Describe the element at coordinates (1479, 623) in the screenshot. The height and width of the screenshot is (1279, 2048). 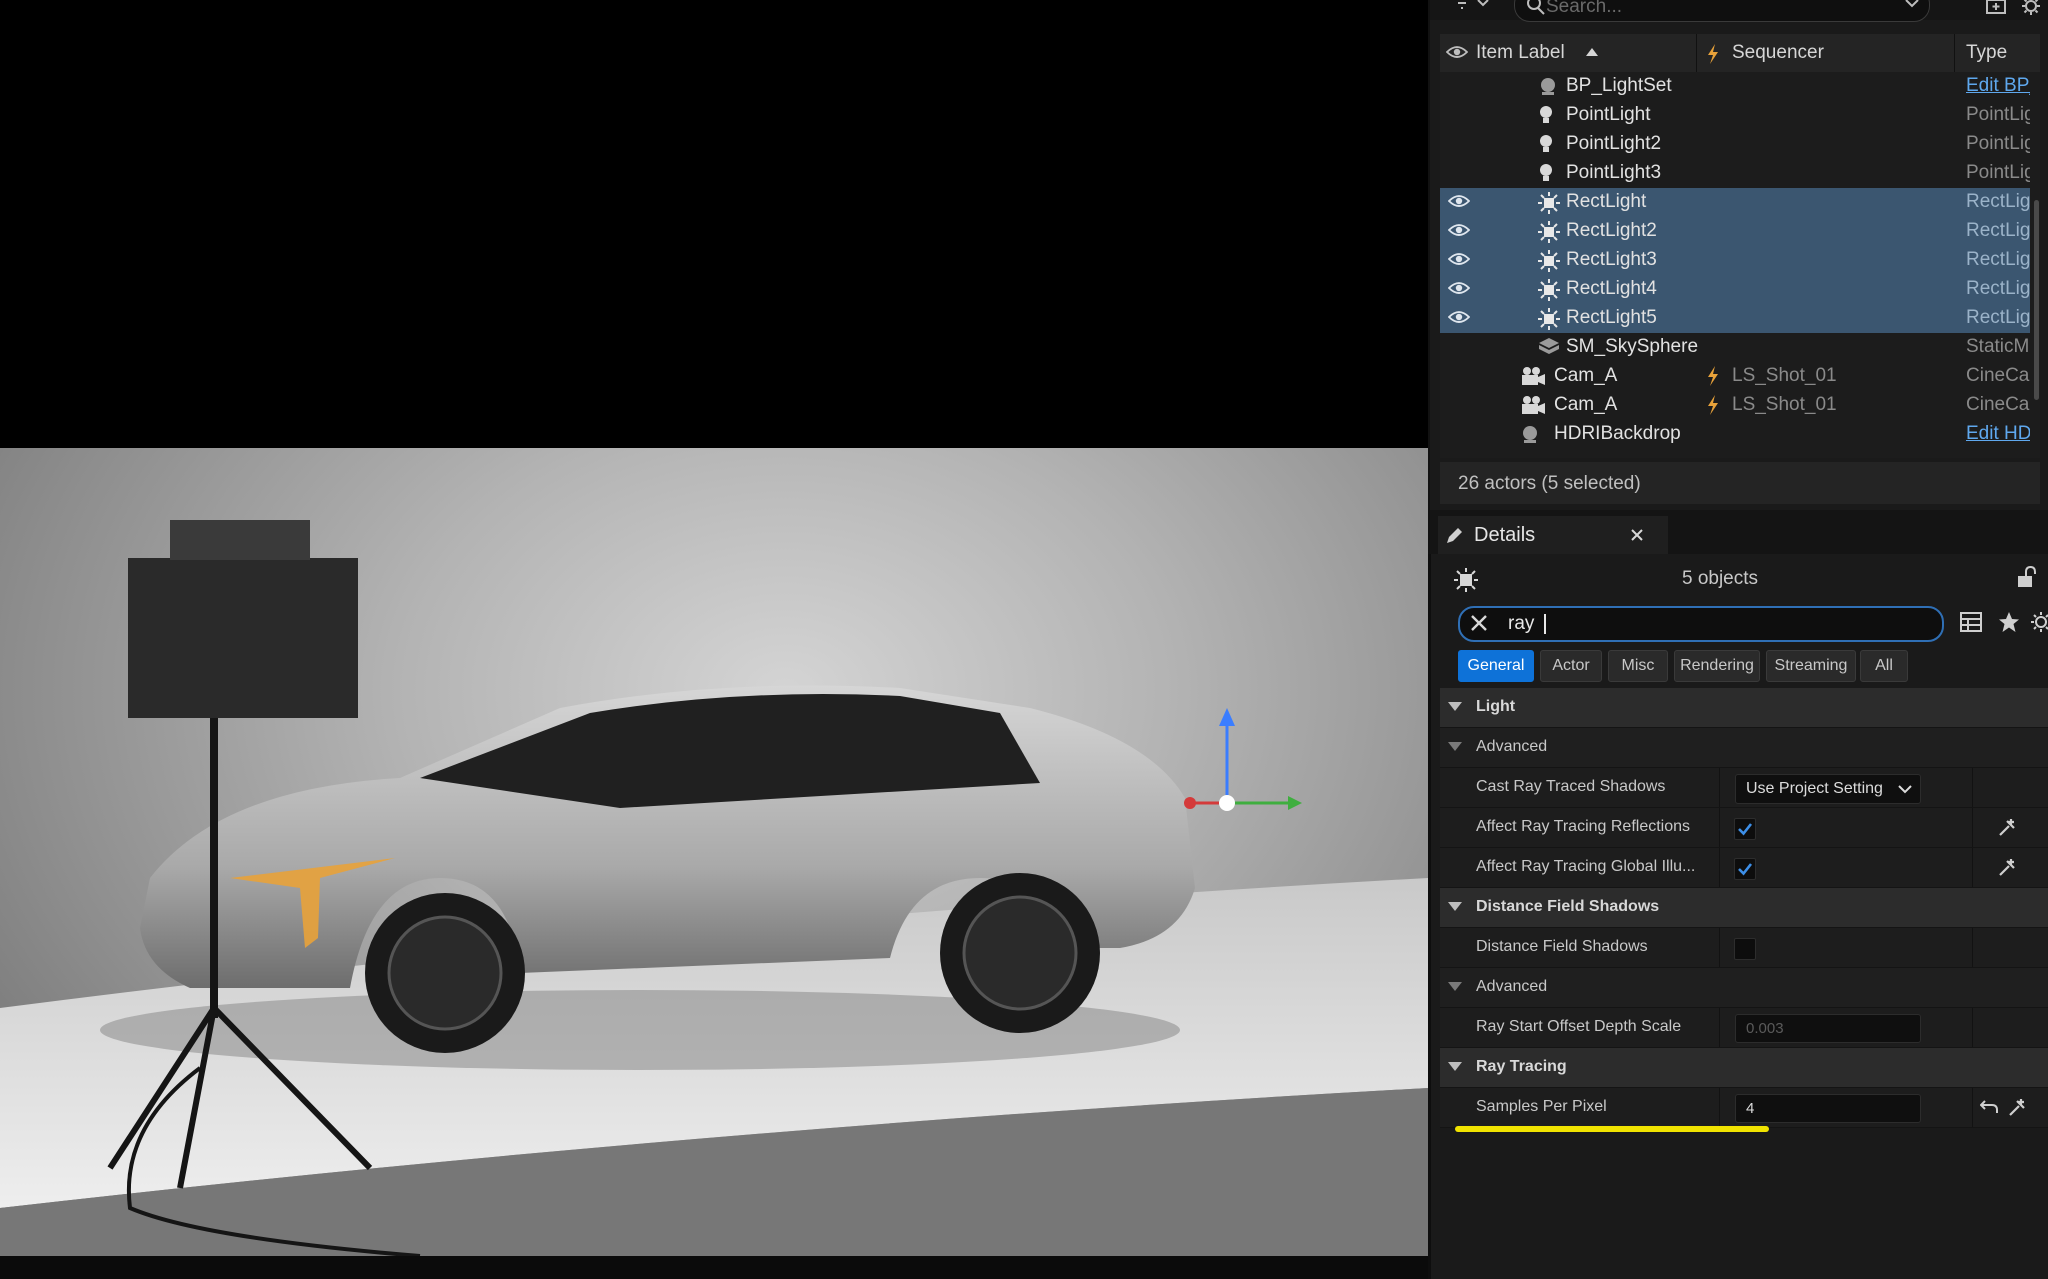
I see `clear-search-icon` at that location.